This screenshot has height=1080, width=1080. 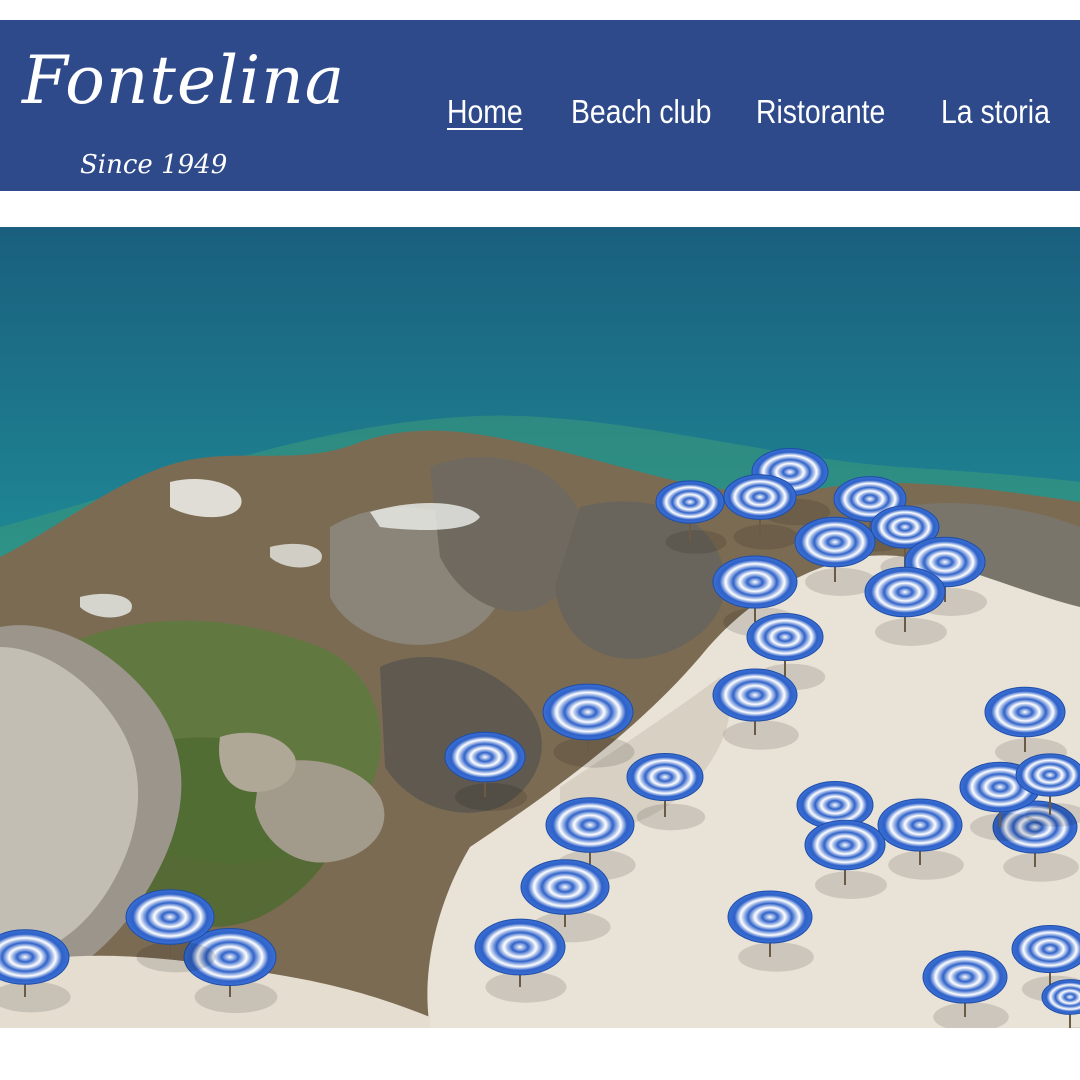 What do you see at coordinates (995, 112) in the screenshot?
I see `nav-la-storia: La storia` at bounding box center [995, 112].